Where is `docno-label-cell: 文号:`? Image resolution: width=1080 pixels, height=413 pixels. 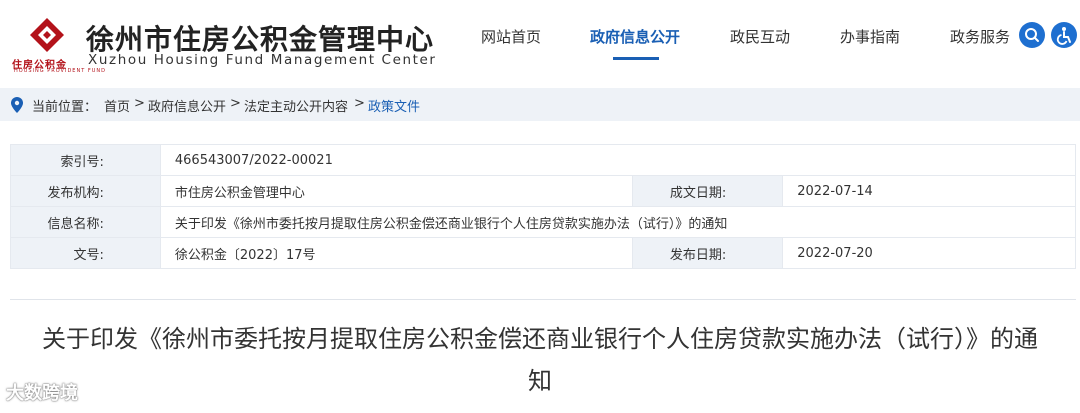 docno-label-cell: 文号: is located at coordinates (85, 253).